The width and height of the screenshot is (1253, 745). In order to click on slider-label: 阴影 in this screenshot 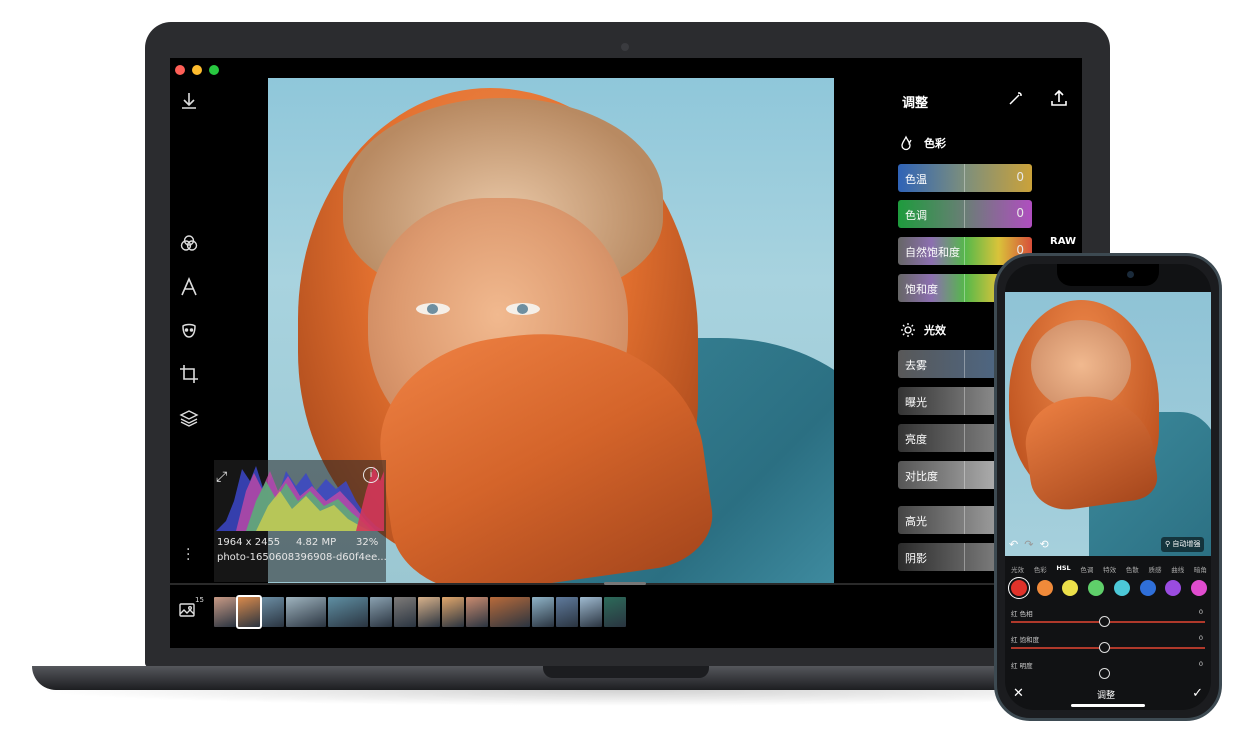, I will do `click(916, 558)`.